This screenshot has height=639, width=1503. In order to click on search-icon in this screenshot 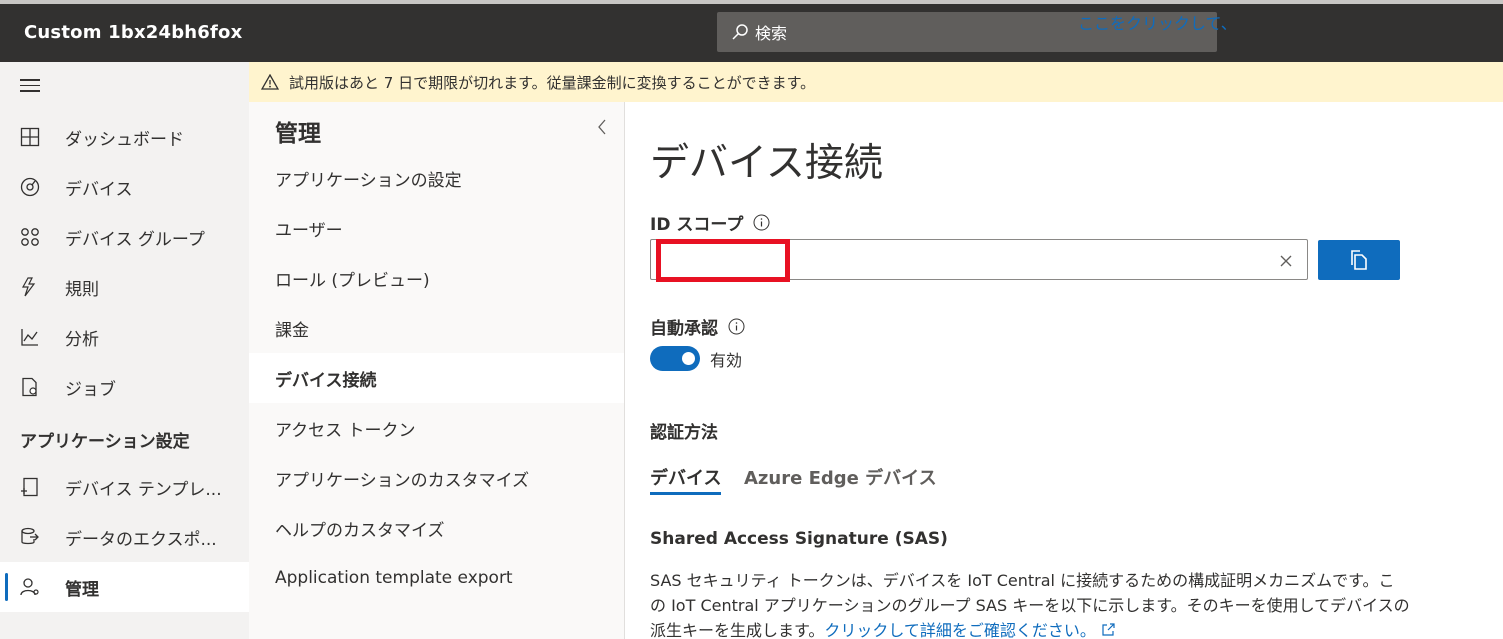, I will do `click(740, 32)`.